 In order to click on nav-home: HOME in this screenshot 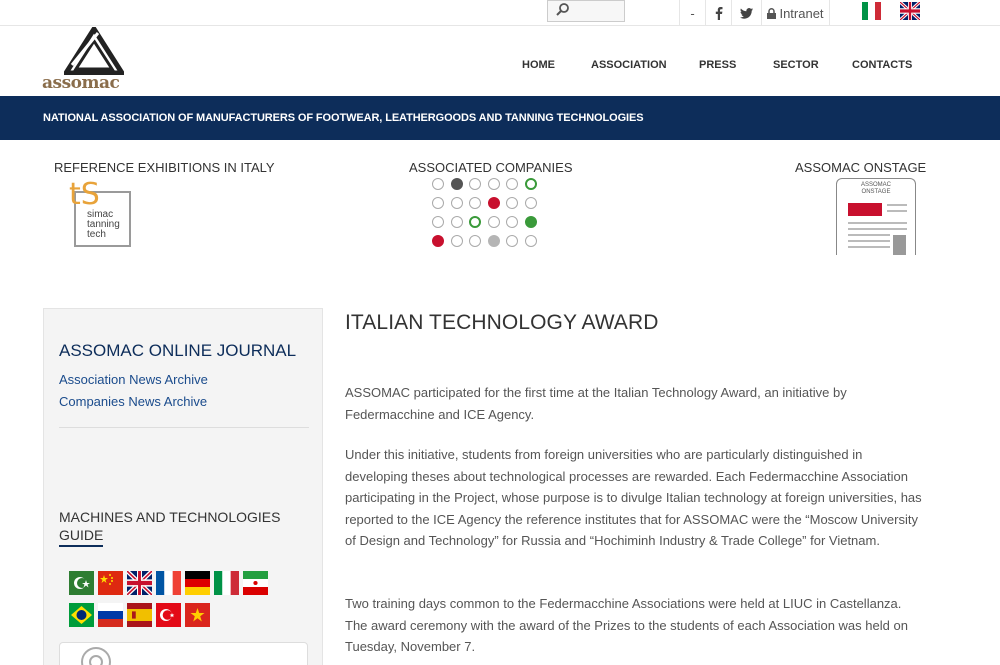, I will do `click(538, 65)`.